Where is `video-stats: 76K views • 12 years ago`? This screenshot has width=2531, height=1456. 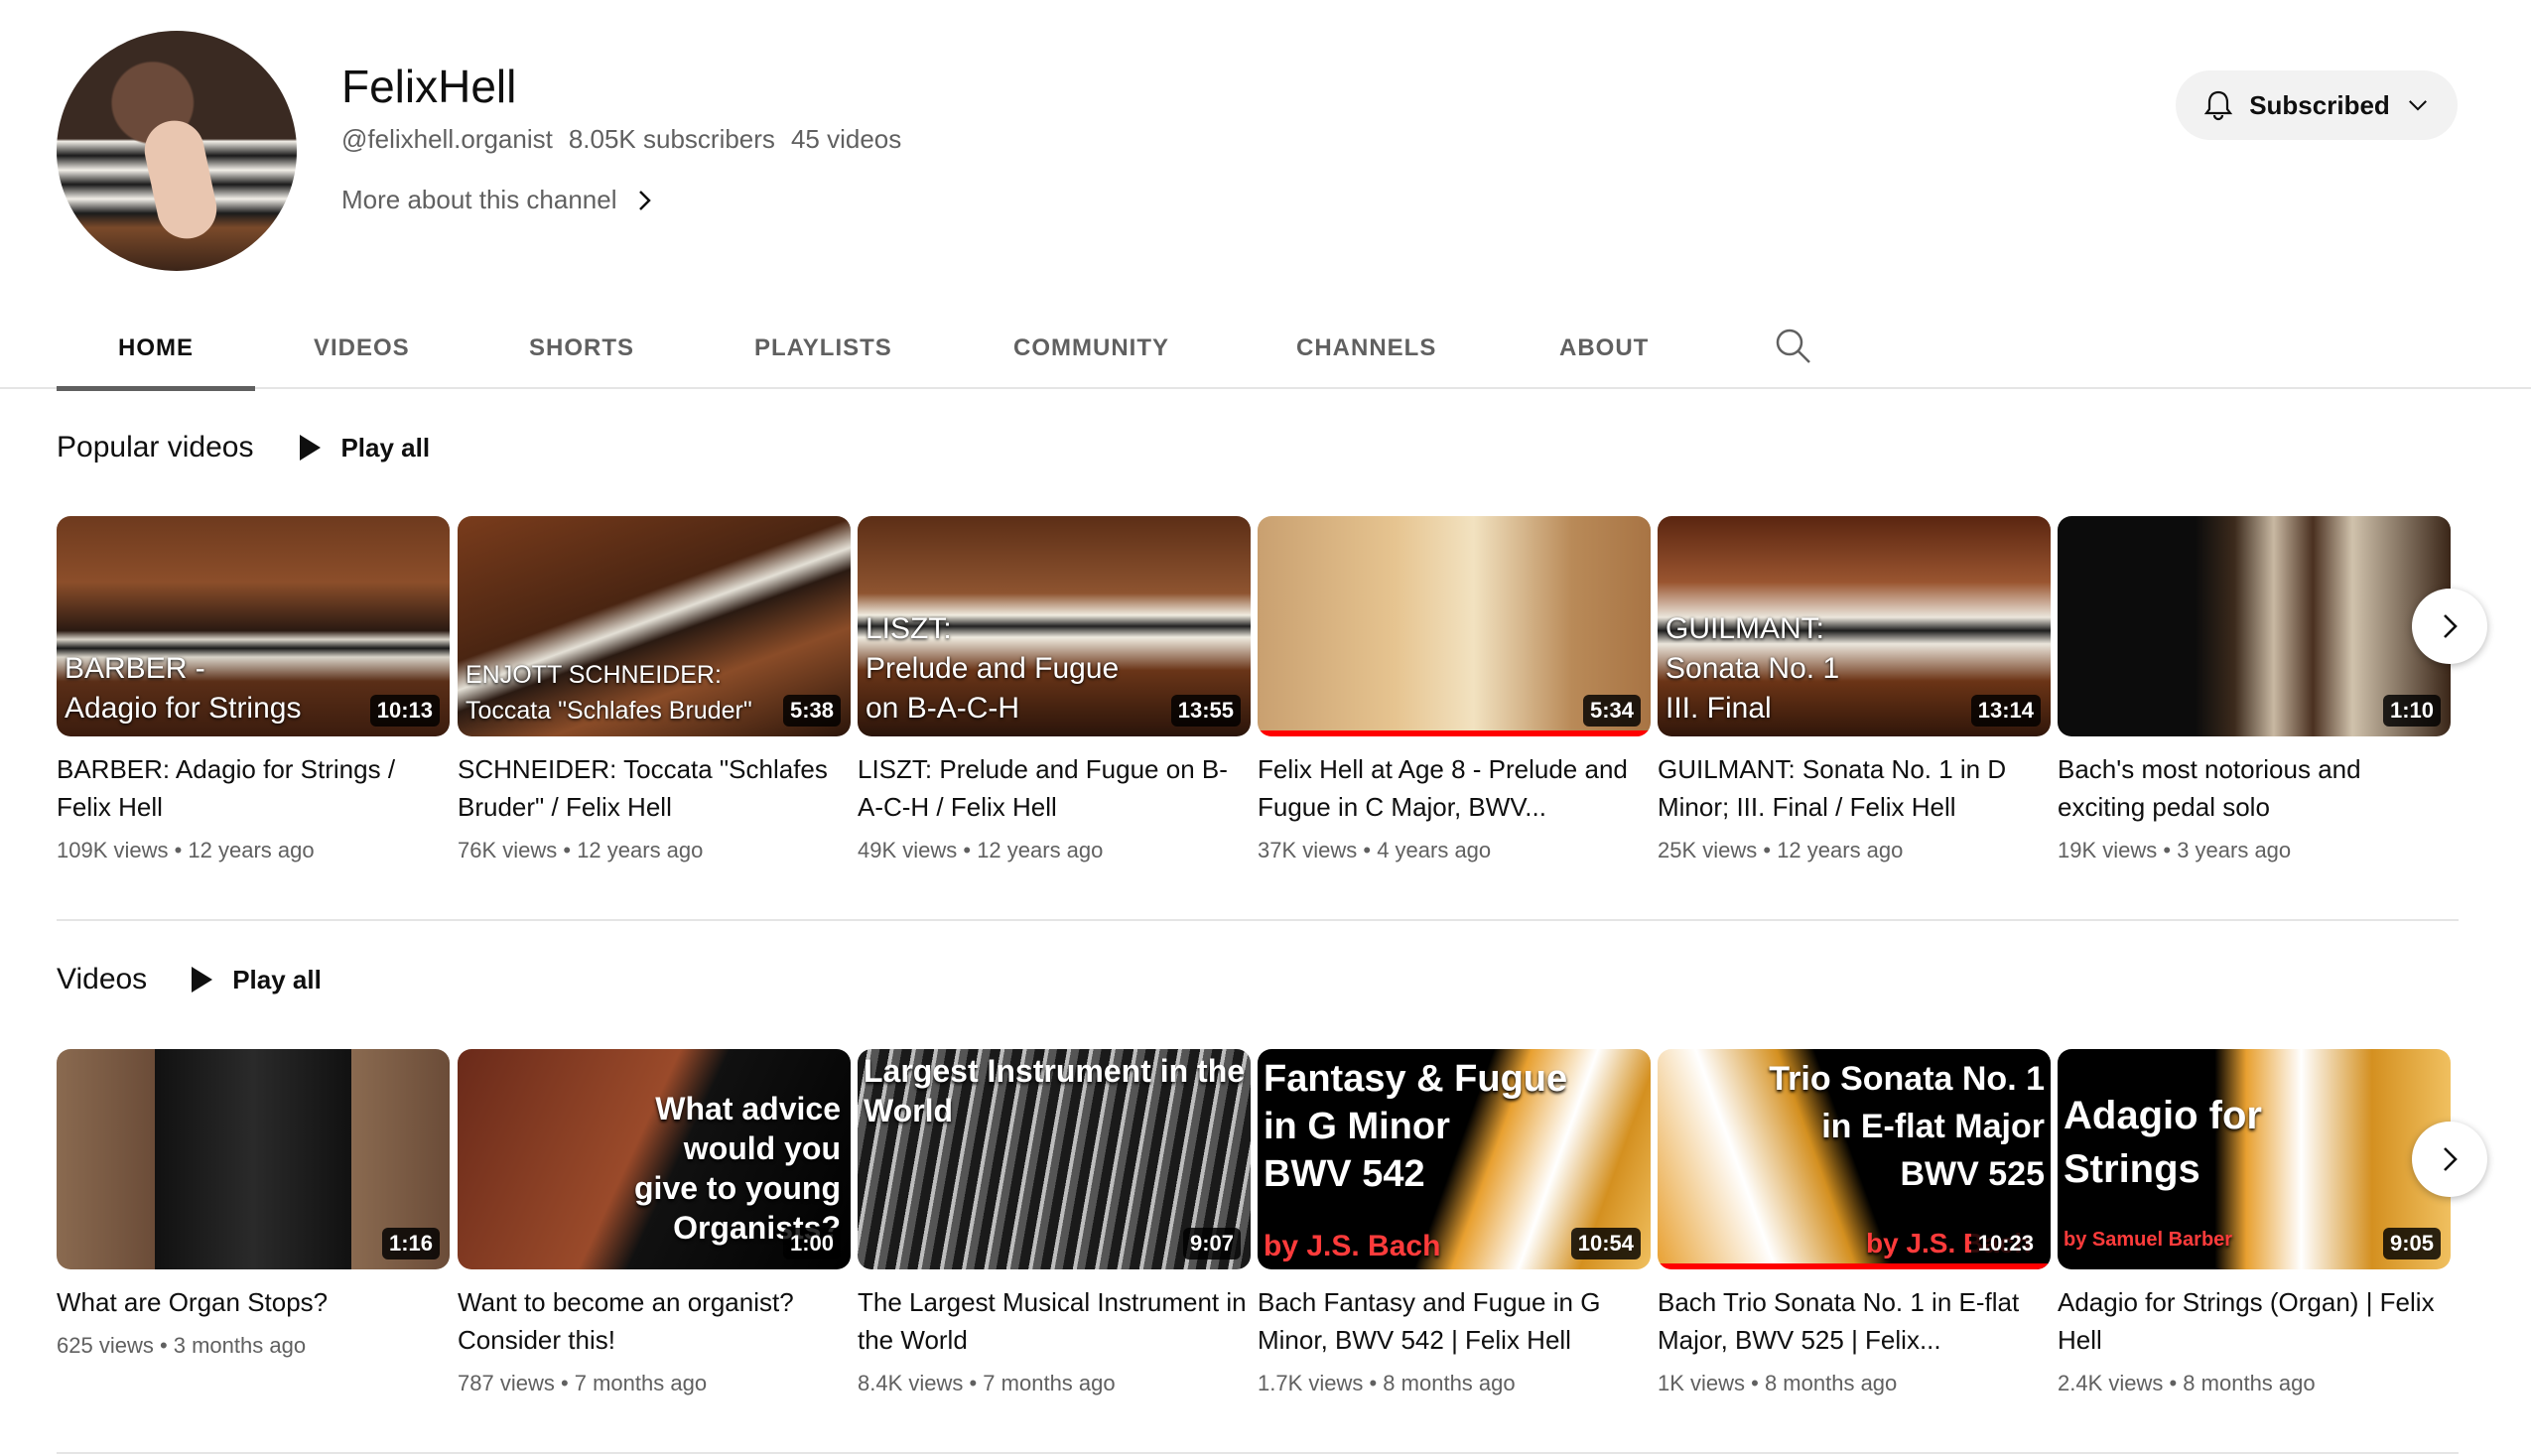
video-stats: 76K views • 12 years ago is located at coordinates (581, 850).